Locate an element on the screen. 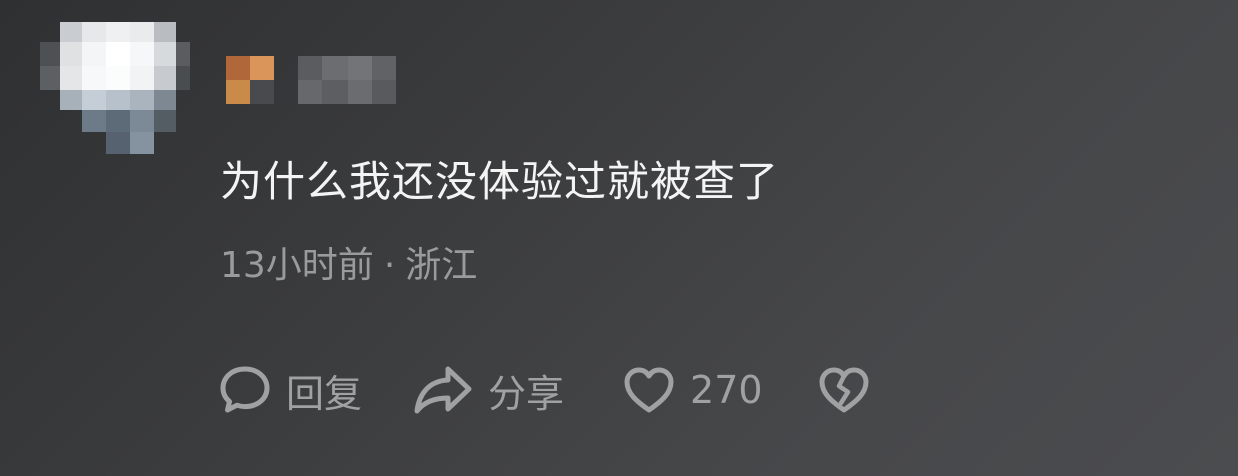 The width and height of the screenshot is (1238, 476). broken-heart-icon is located at coordinates (844, 390).